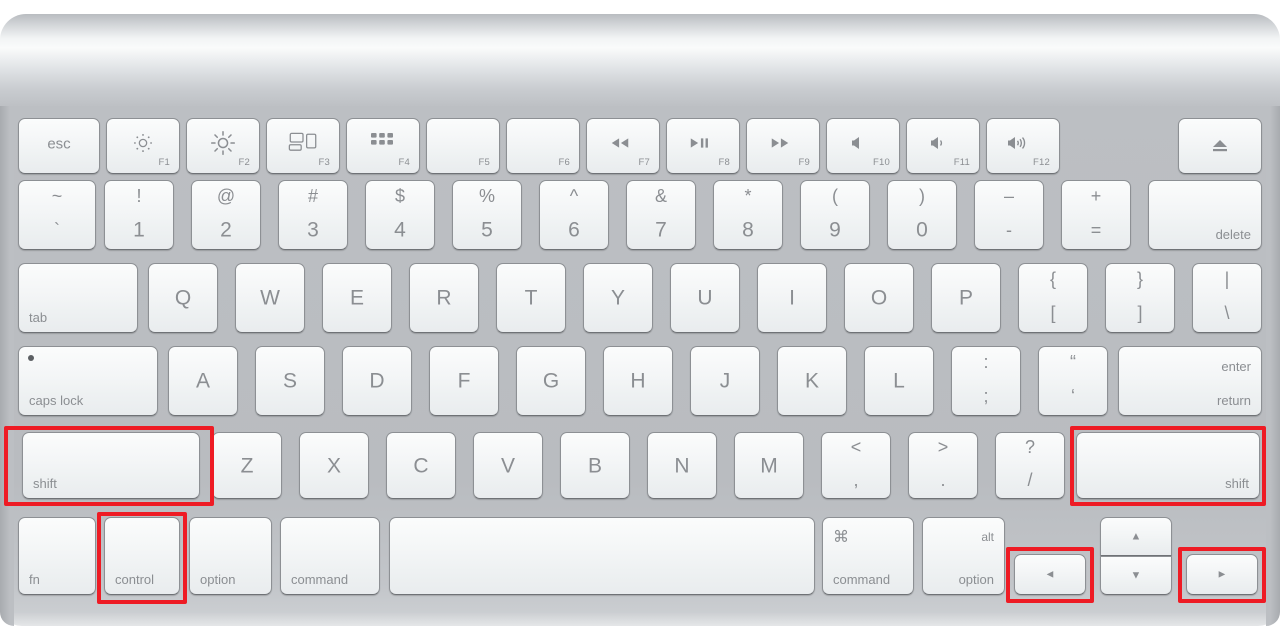 The image size is (1280, 640). What do you see at coordinates (602, 556) in the screenshot?
I see `key-space` at bounding box center [602, 556].